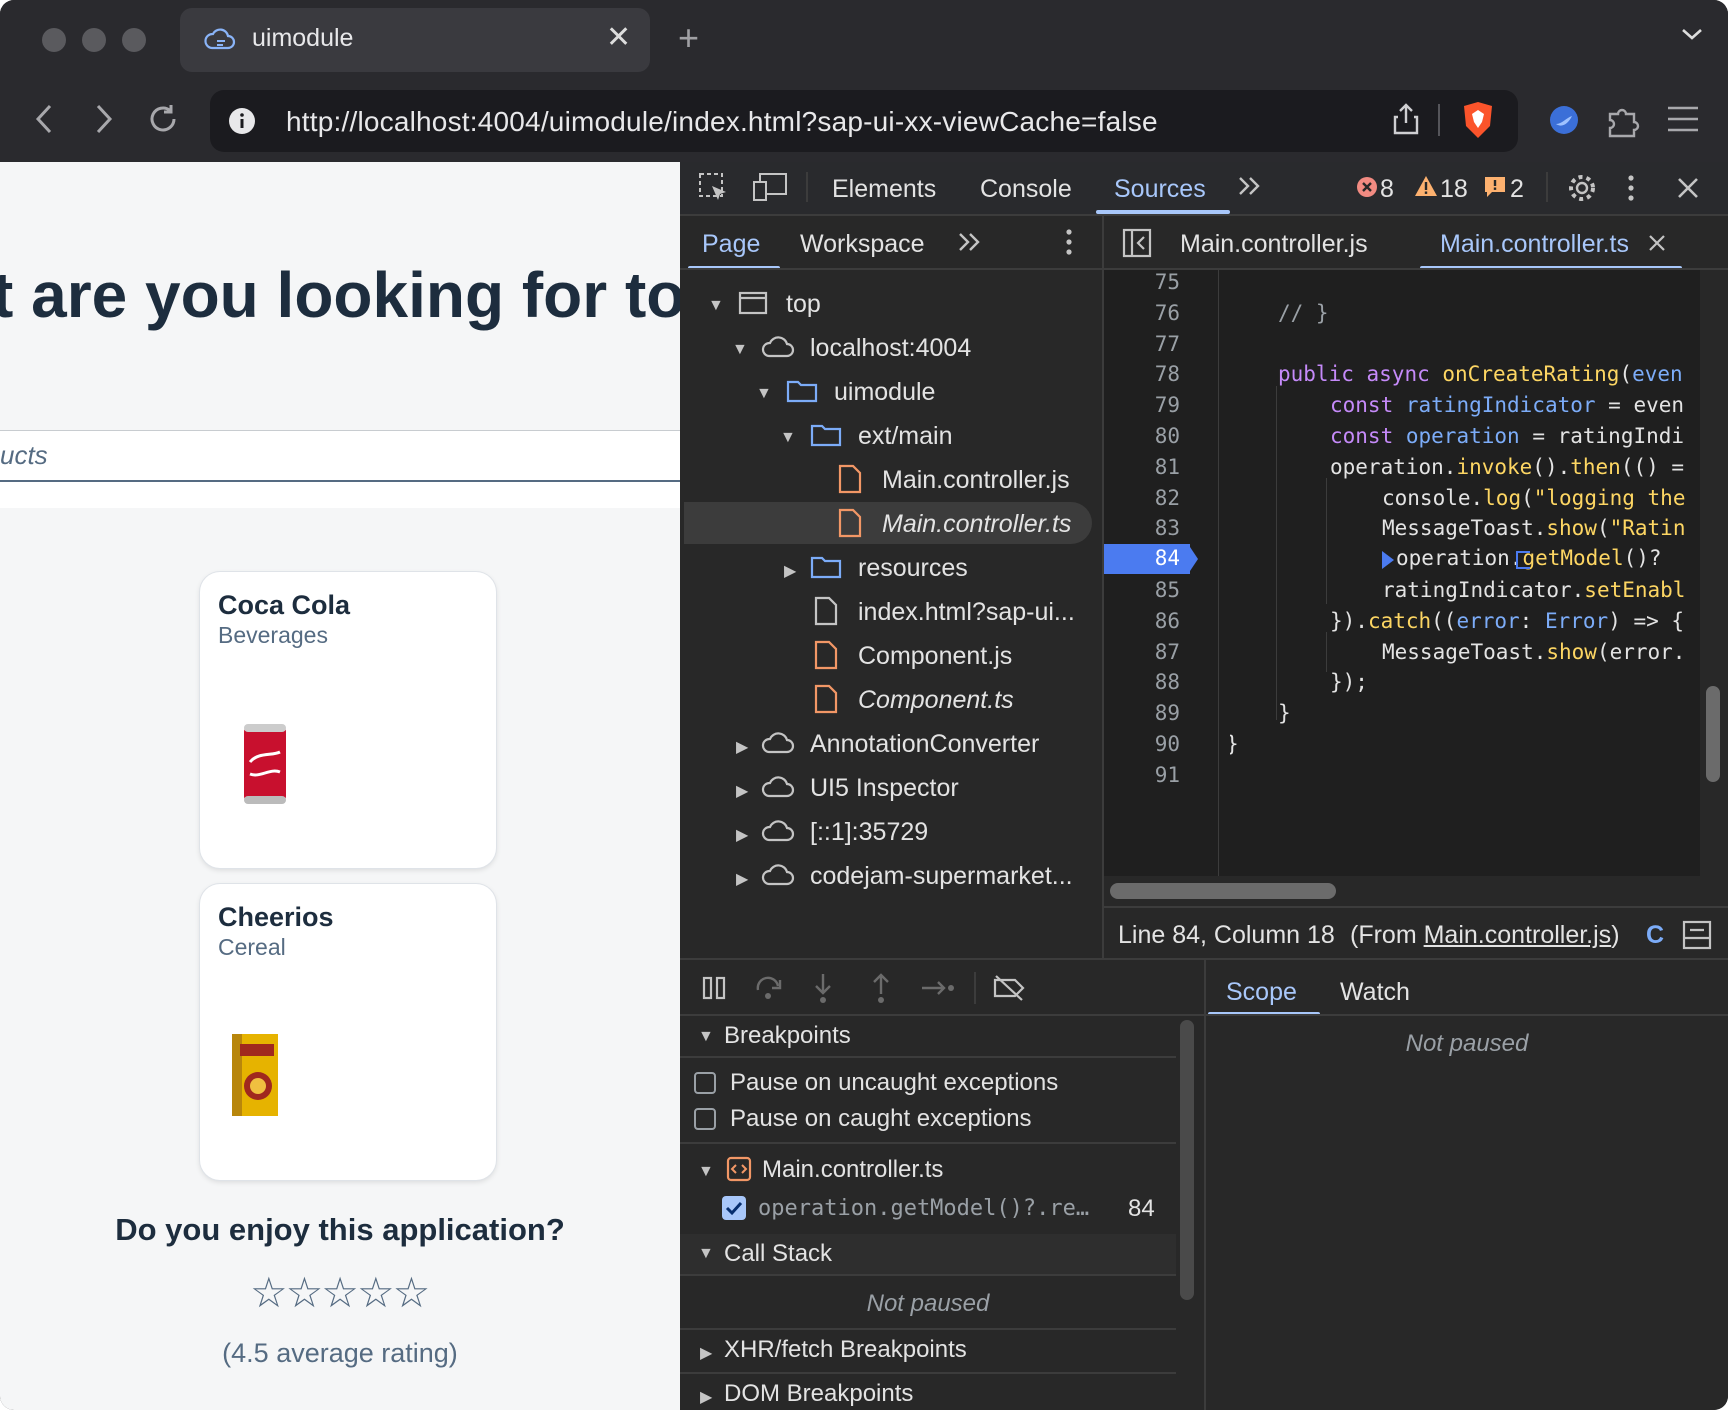 Image resolution: width=1728 pixels, height=1410 pixels. I want to click on step-into-icon, so click(823, 988).